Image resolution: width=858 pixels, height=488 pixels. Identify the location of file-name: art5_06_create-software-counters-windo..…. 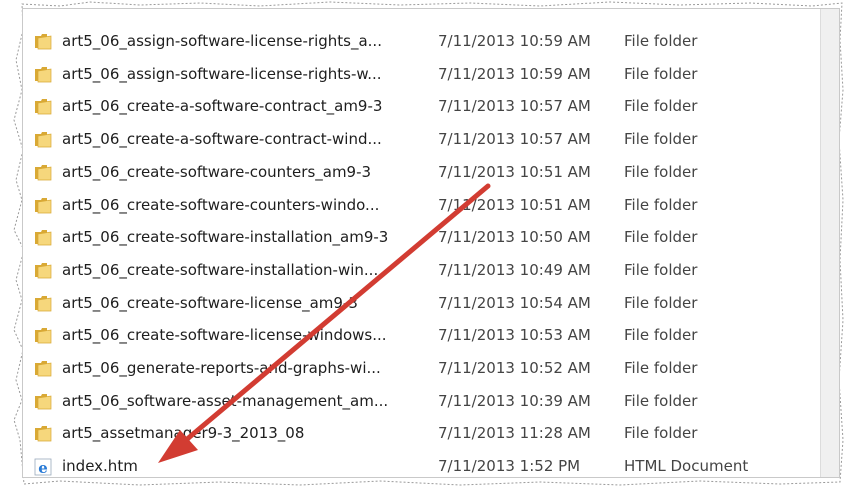
(221, 204).